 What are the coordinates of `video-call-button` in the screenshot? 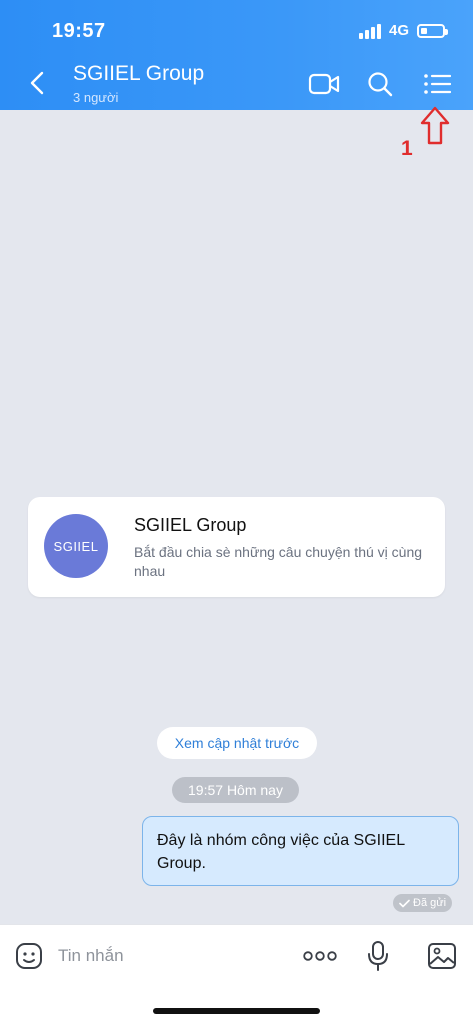 It's located at (324, 84).